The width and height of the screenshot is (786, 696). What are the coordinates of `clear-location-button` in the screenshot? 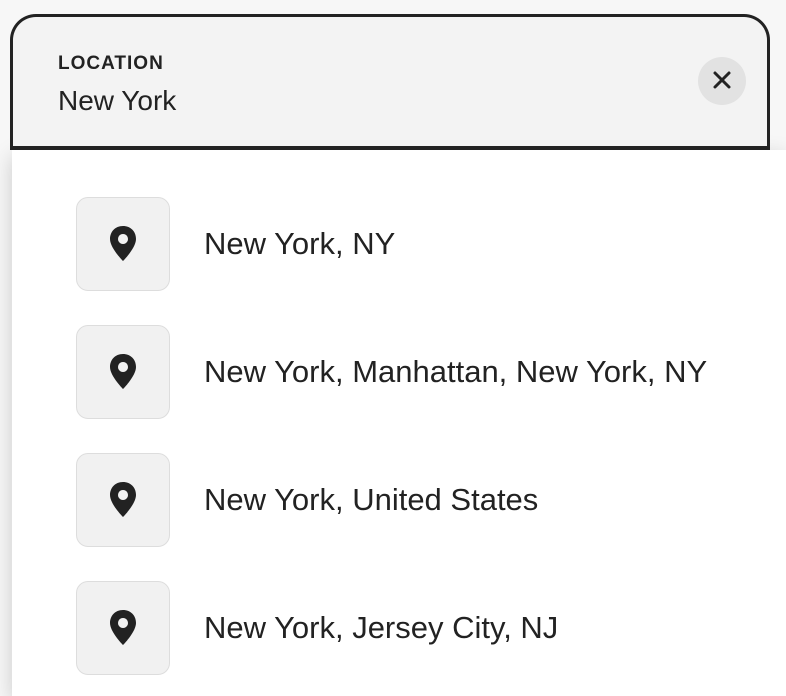 It's located at (722, 81).